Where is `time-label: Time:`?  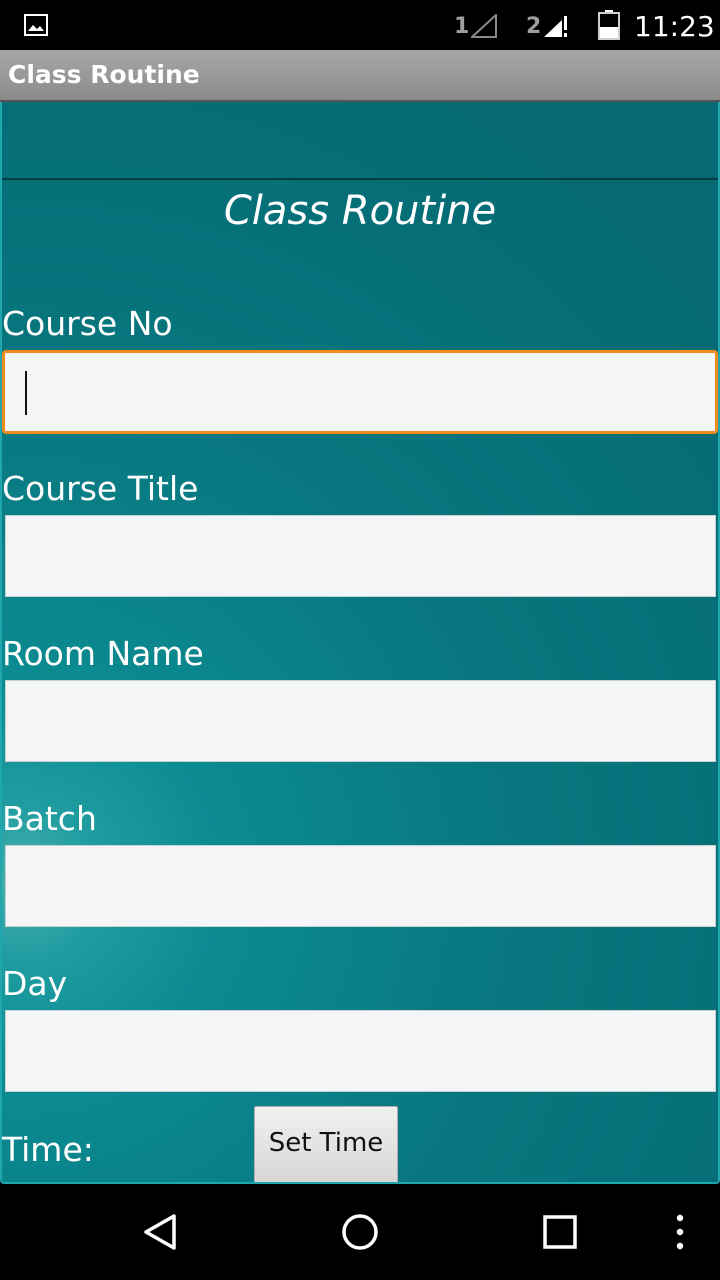 time-label: Time: is located at coordinates (48, 1149).